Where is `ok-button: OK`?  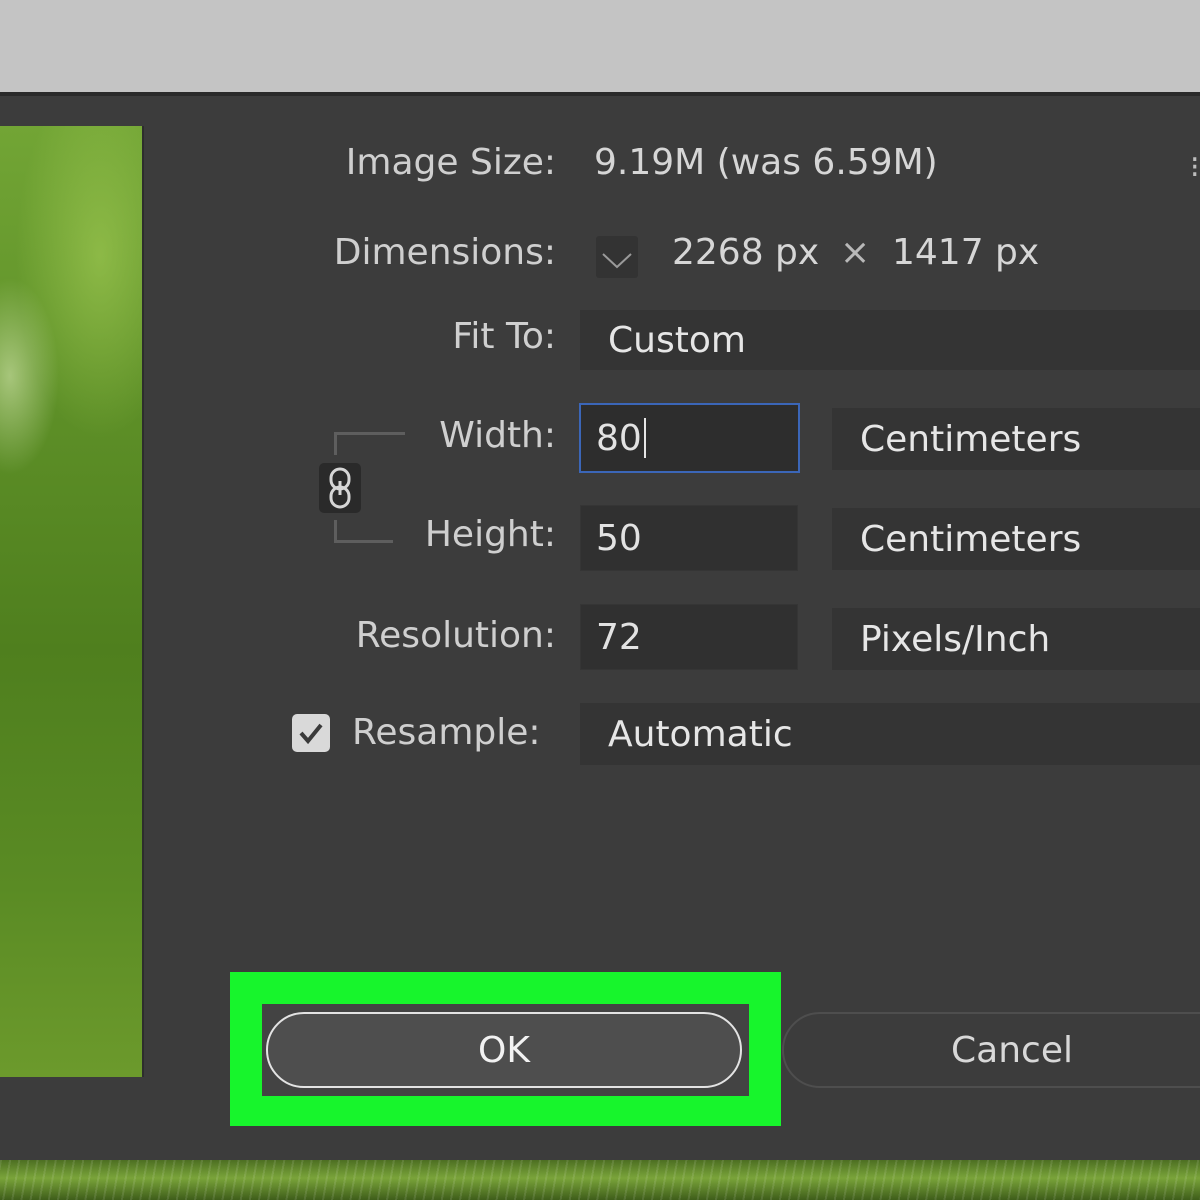 ok-button: OK is located at coordinates (504, 1050).